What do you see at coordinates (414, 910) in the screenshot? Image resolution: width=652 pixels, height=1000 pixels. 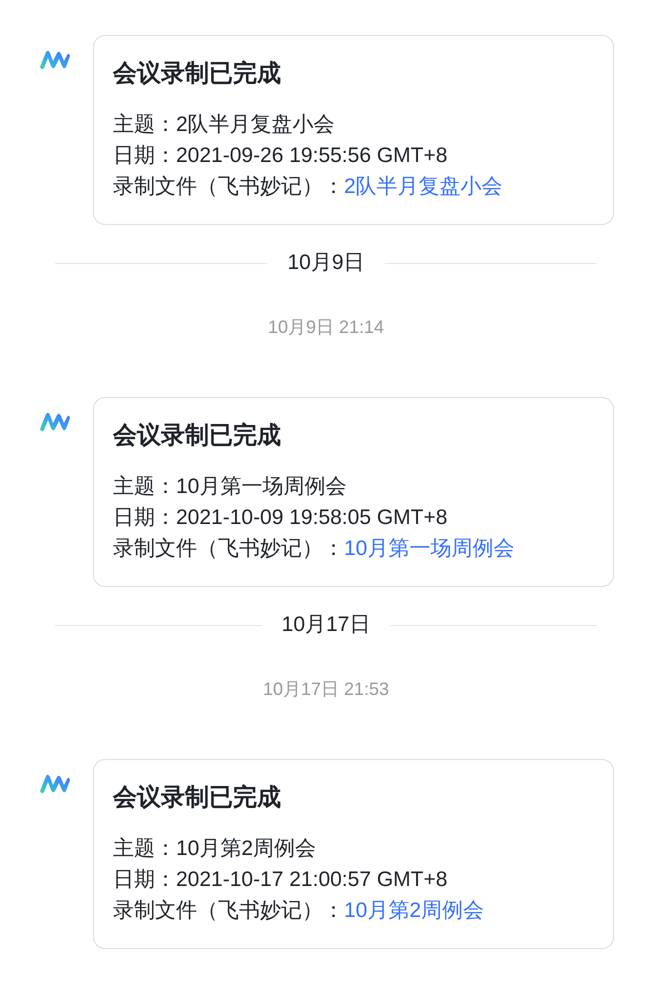 I see `recording-link: 10月第2周例会` at bounding box center [414, 910].